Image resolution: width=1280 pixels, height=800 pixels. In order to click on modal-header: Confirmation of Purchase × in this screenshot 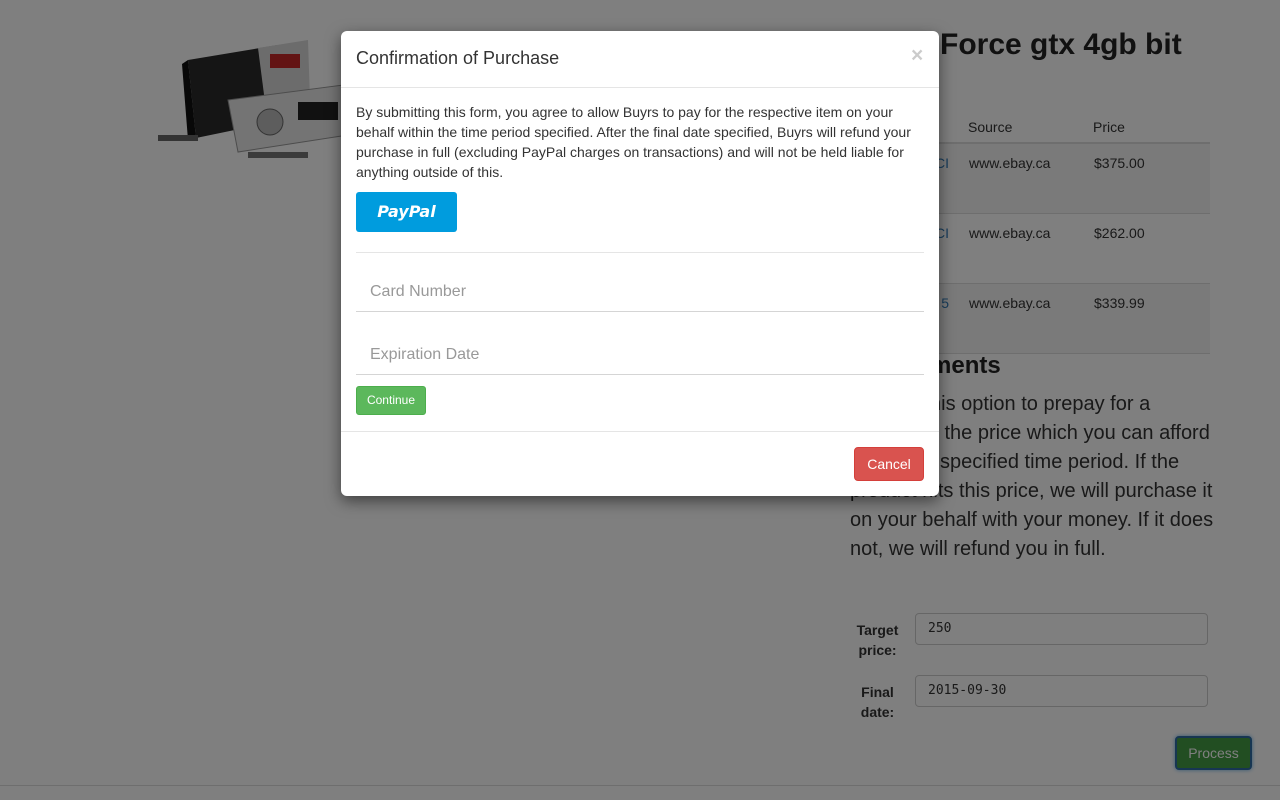, I will do `click(640, 59)`.